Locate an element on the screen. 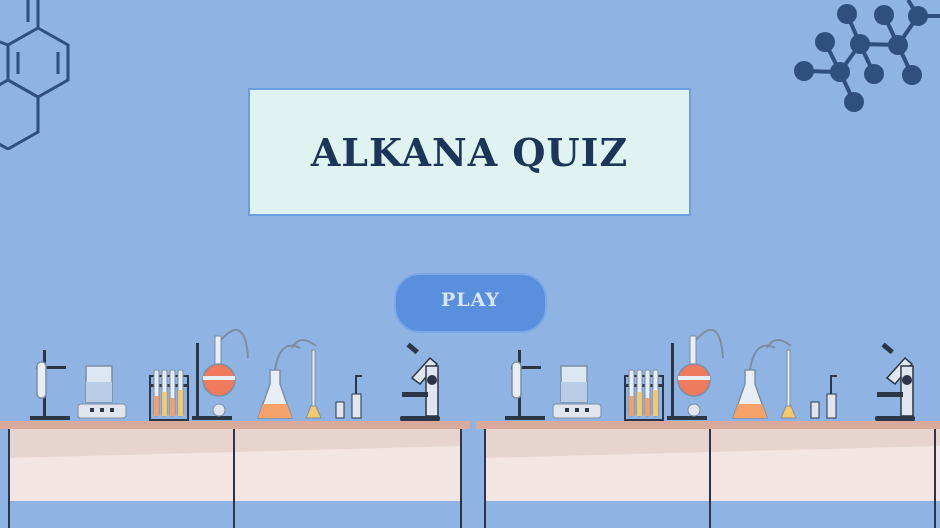 The image size is (940, 528). hexagon-molecule-icon is located at coordinates (35, 75).